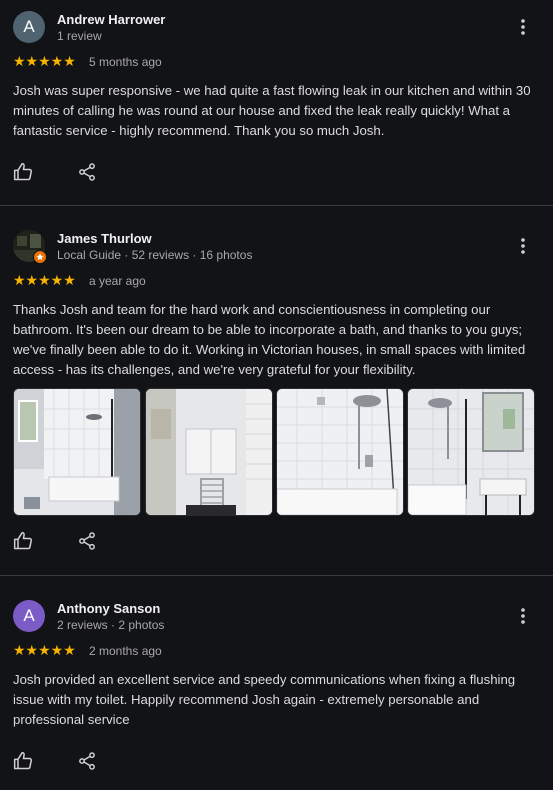 This screenshot has height=790, width=553. What do you see at coordinates (125, 62) in the screenshot?
I see `review-date: 5 months ago` at bounding box center [125, 62].